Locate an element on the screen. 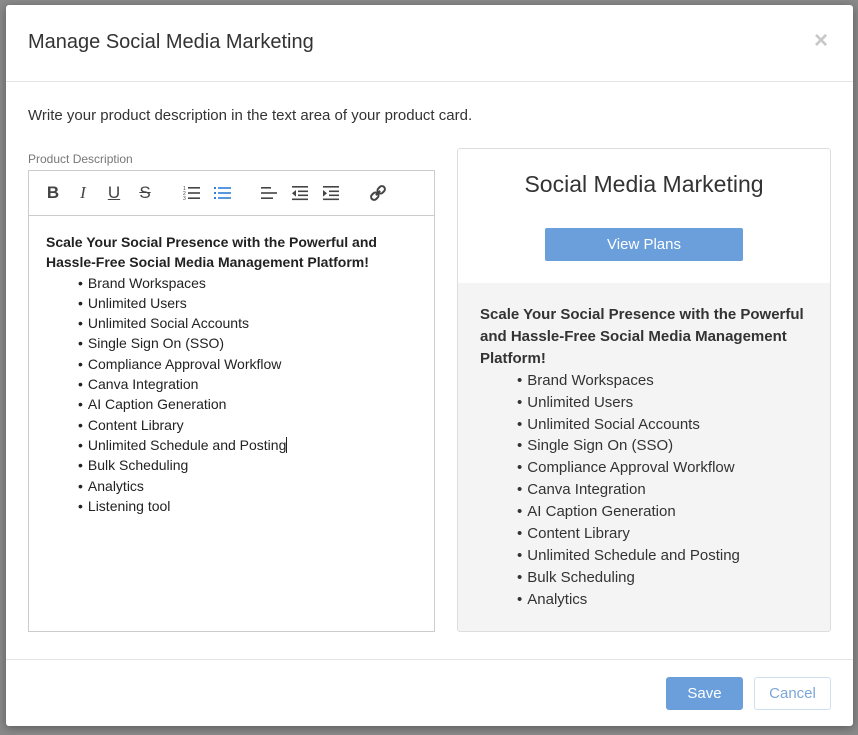  editor-toolbar: B I U S 1 2 3 is located at coordinates (231, 193).